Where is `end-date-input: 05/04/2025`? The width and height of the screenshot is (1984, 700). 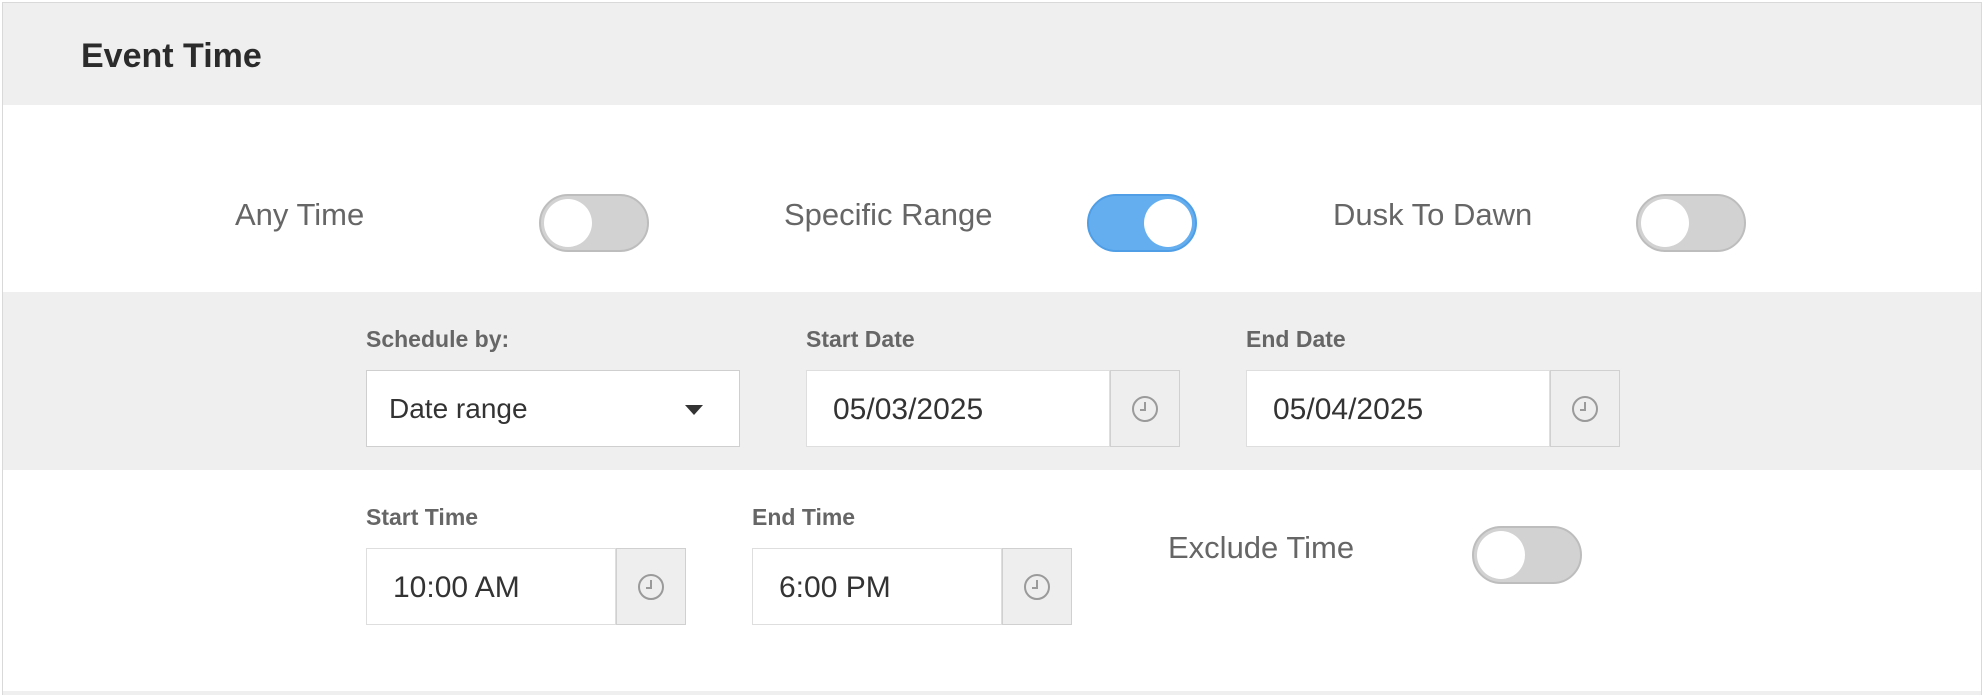 end-date-input: 05/04/2025 is located at coordinates (1398, 408).